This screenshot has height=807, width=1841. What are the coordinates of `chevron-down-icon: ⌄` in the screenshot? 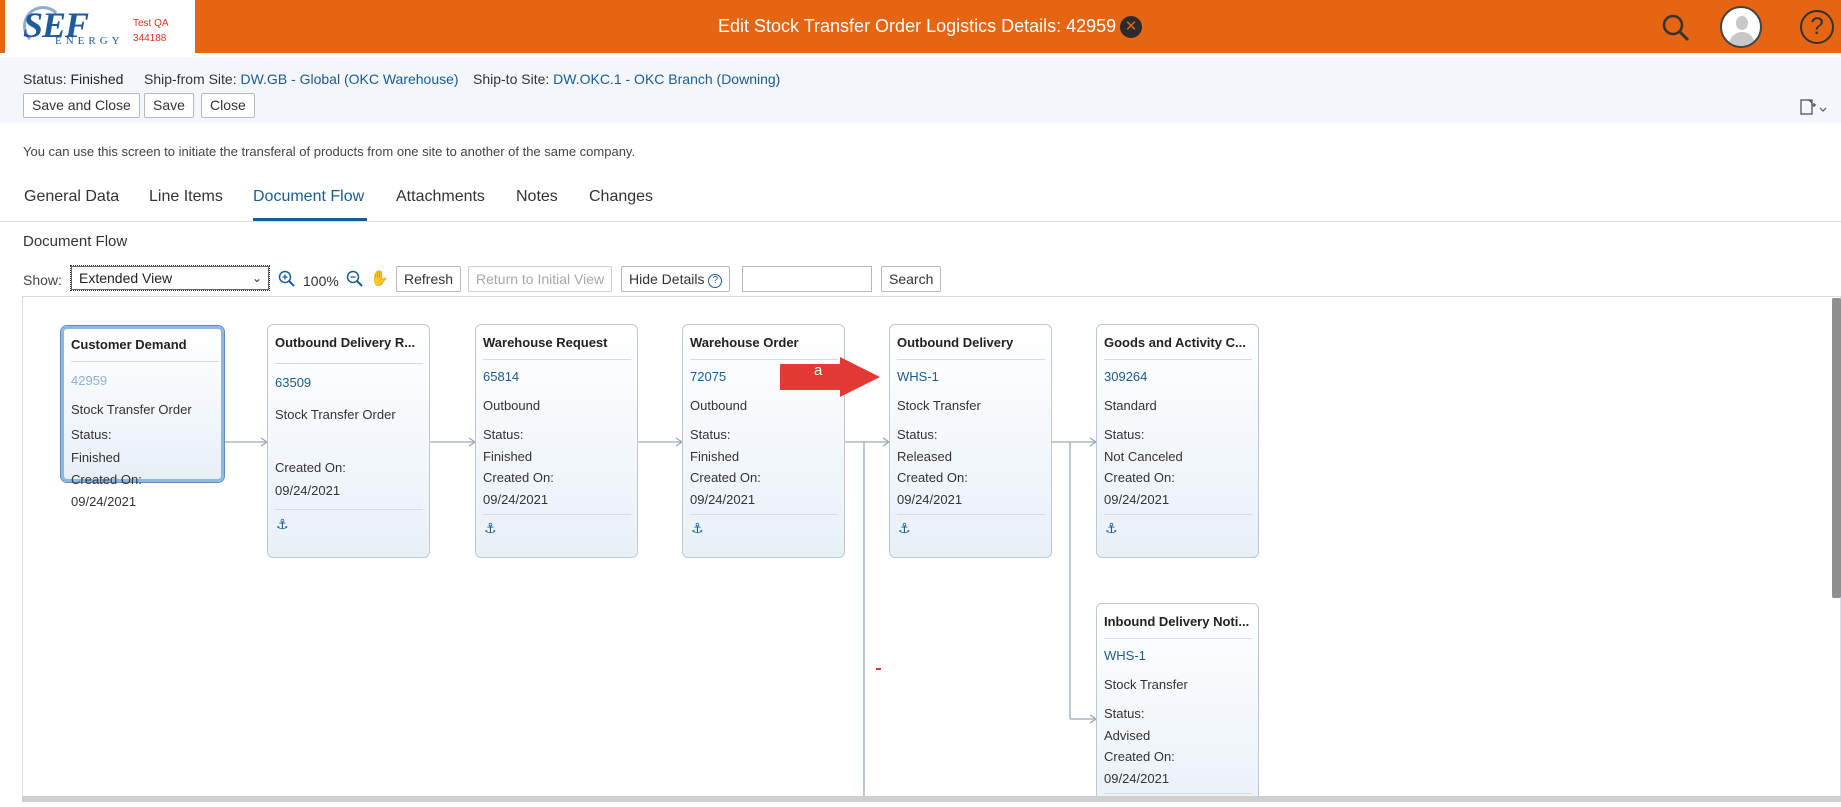 It's located at (256, 278).